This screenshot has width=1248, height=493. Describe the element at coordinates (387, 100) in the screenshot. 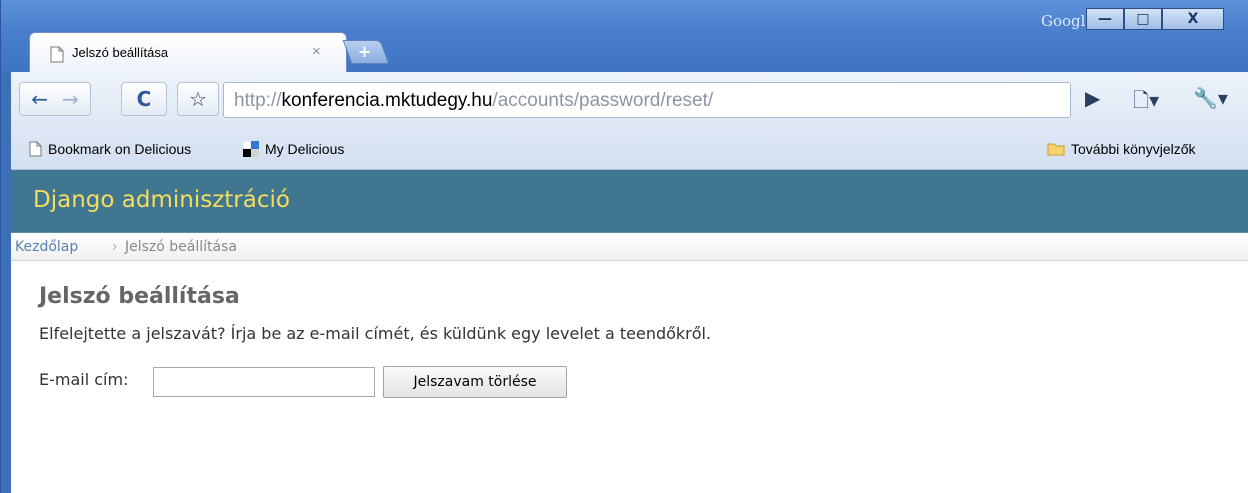

I see `url-domain: konferencia.mktudegy.hu` at that location.